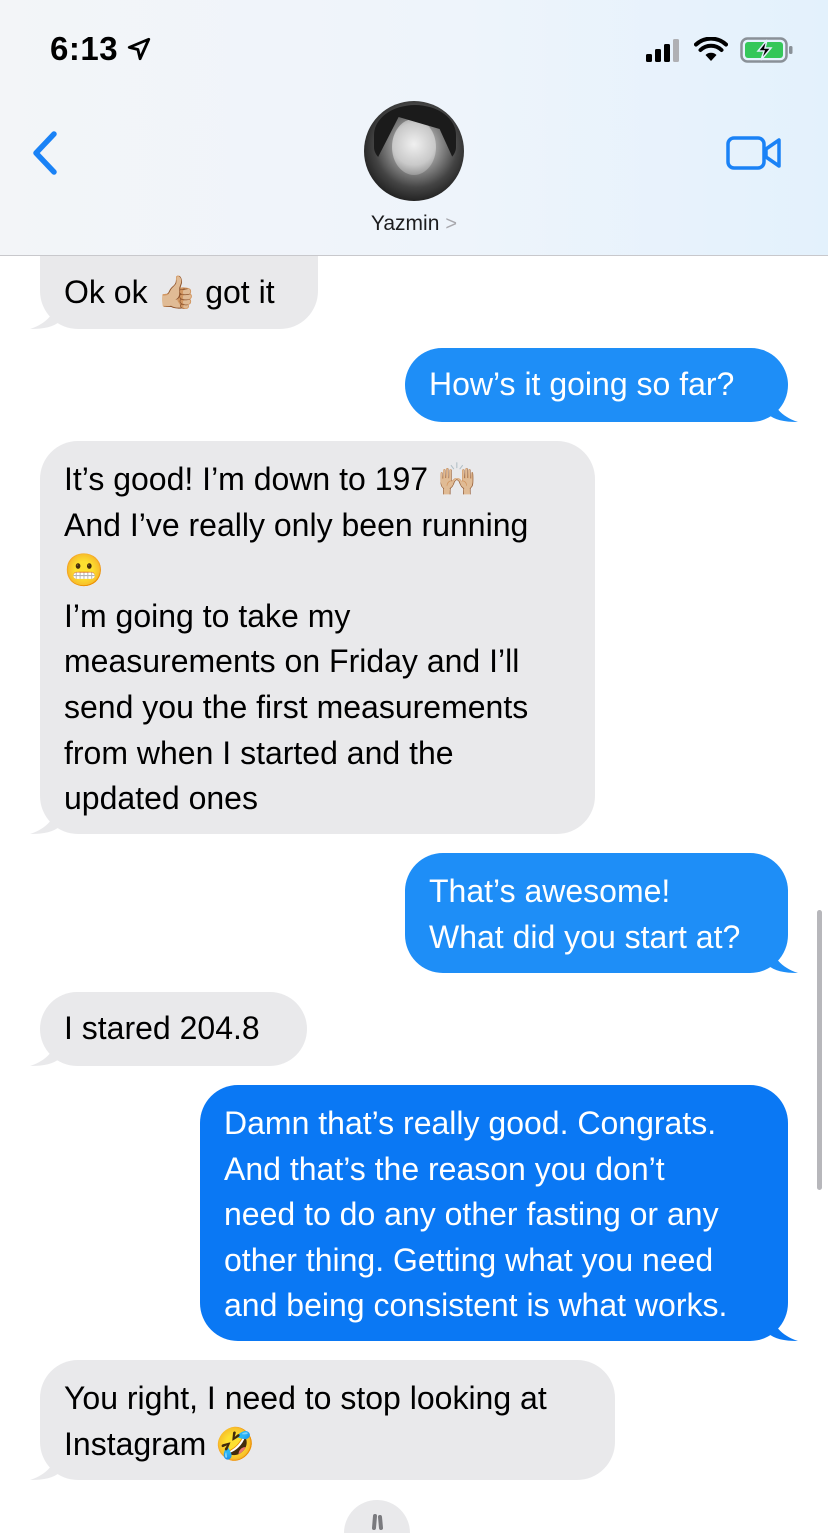 This screenshot has height=1533, width=828. I want to click on wifi-icon, so click(711, 49).